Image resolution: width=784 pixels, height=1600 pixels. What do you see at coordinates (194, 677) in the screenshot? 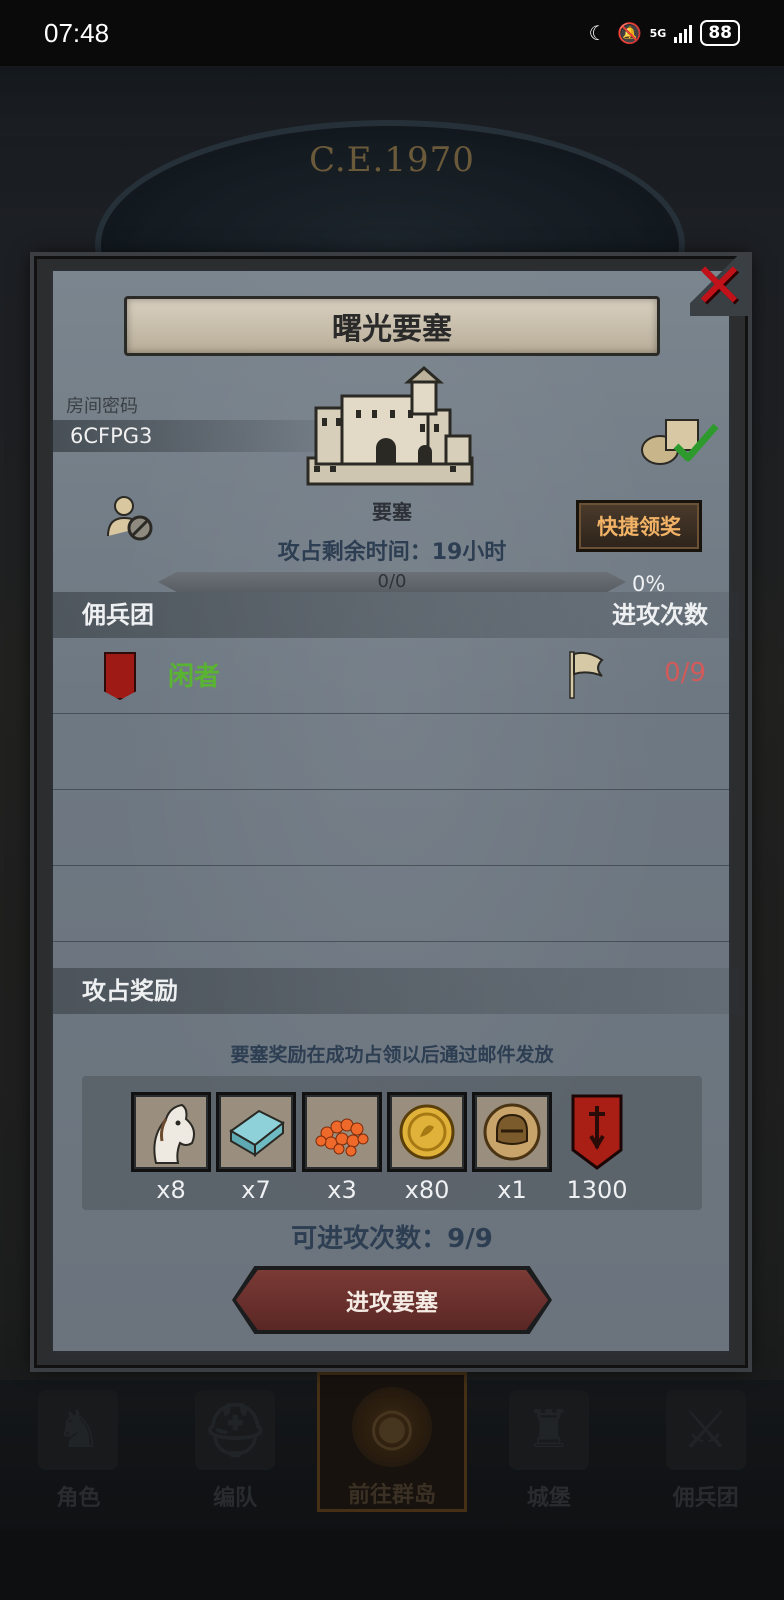
I see `guild-name: 闲者` at bounding box center [194, 677].